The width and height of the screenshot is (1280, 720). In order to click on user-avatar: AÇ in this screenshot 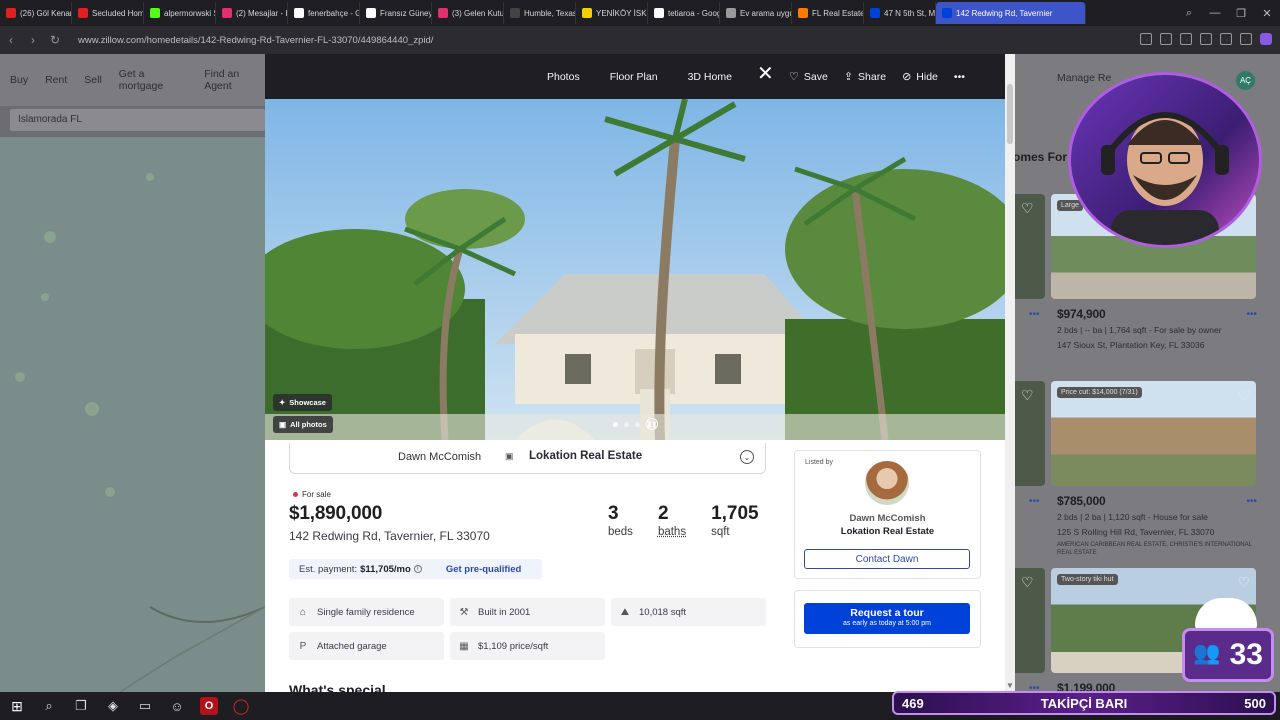, I will do `click(1245, 80)`.